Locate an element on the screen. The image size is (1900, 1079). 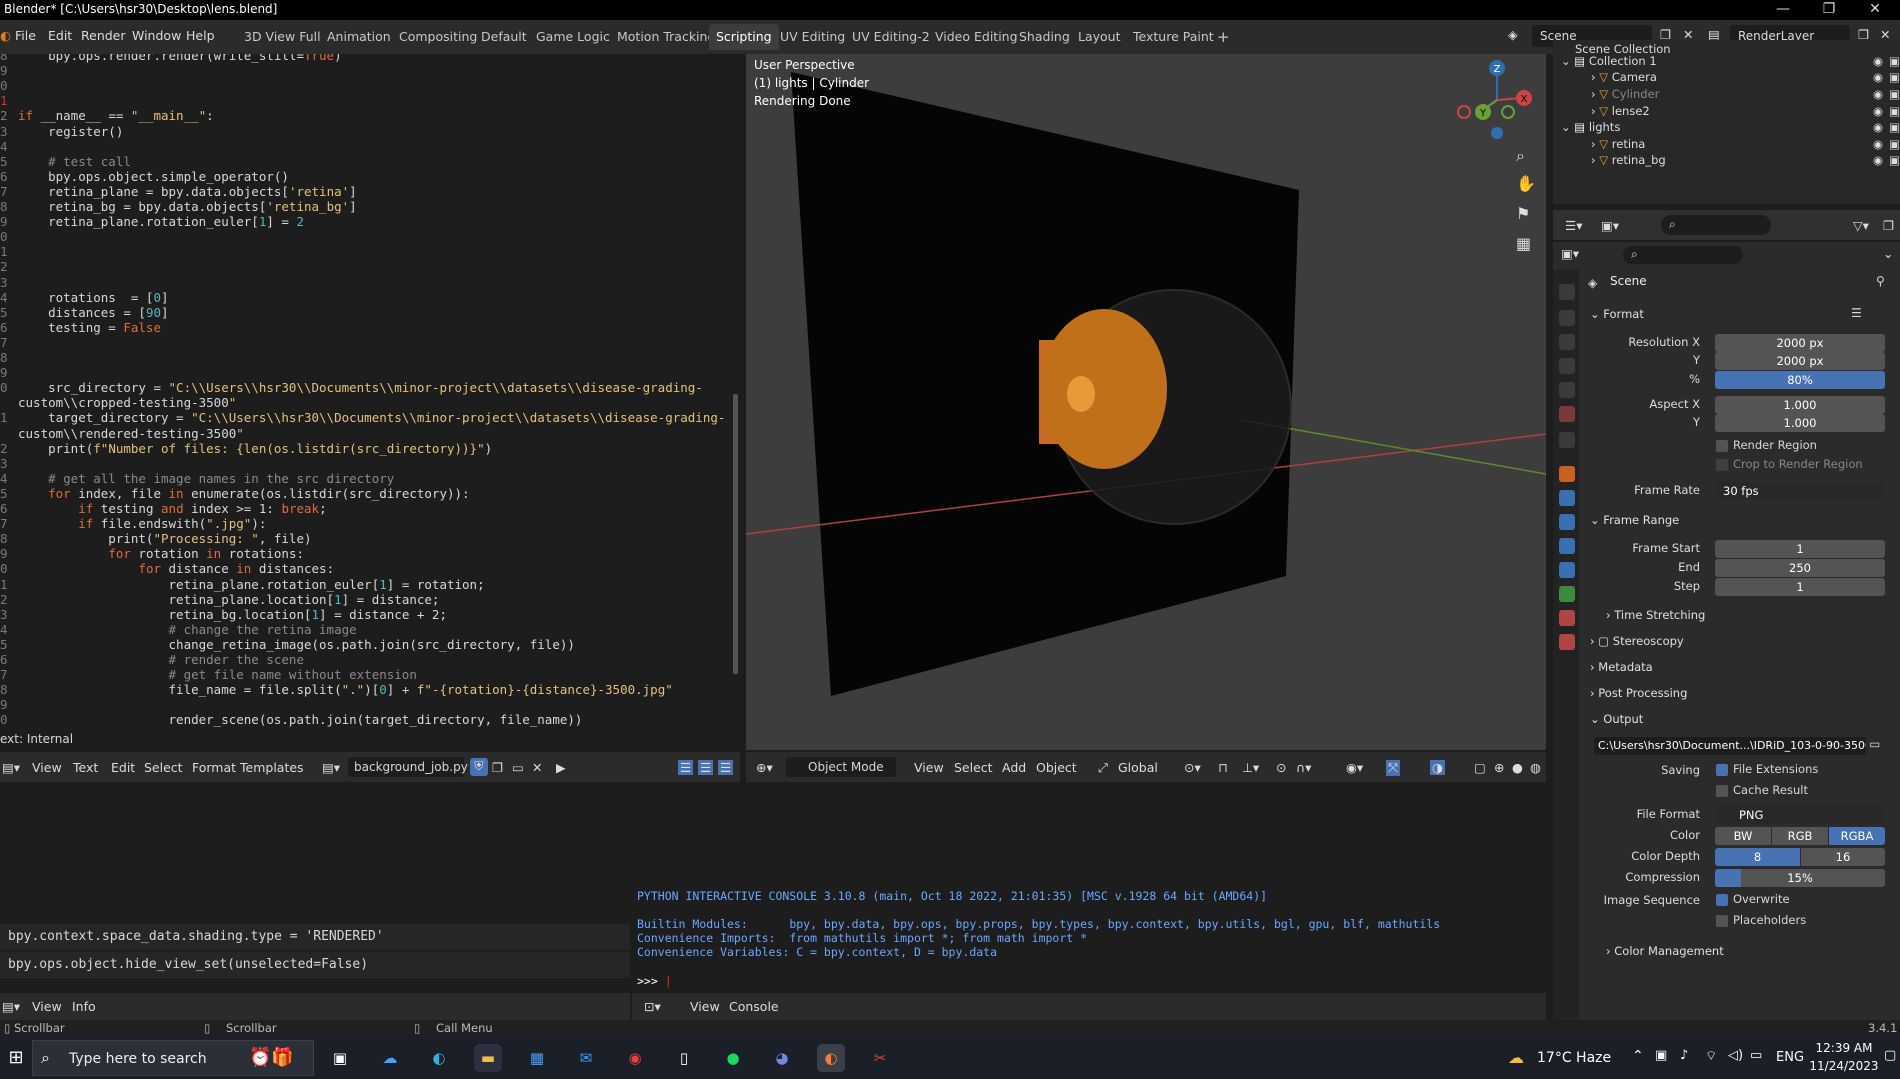
code-line: custom\\cropped-testing-3500" is located at coordinates (118, 402).